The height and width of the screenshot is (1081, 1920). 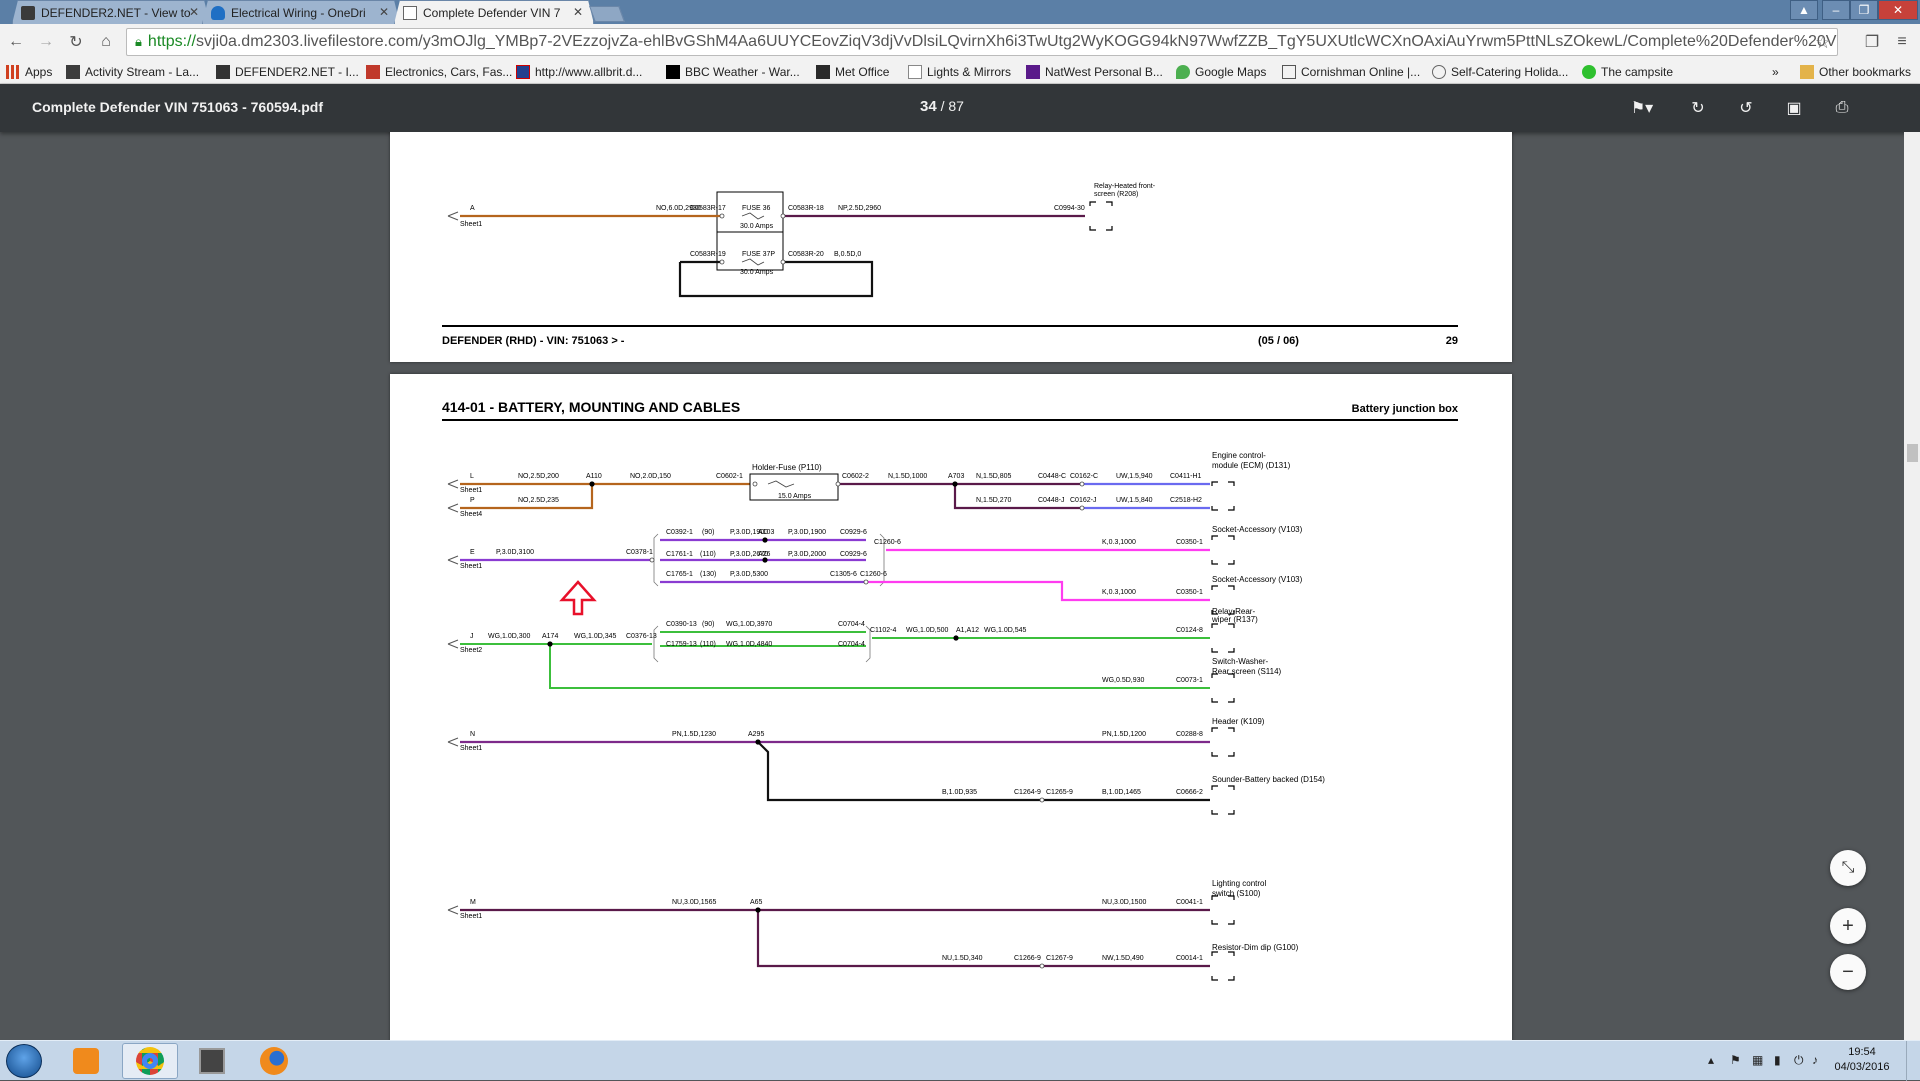 What do you see at coordinates (1777, 1060) in the screenshot?
I see `battery-icon: ▮` at bounding box center [1777, 1060].